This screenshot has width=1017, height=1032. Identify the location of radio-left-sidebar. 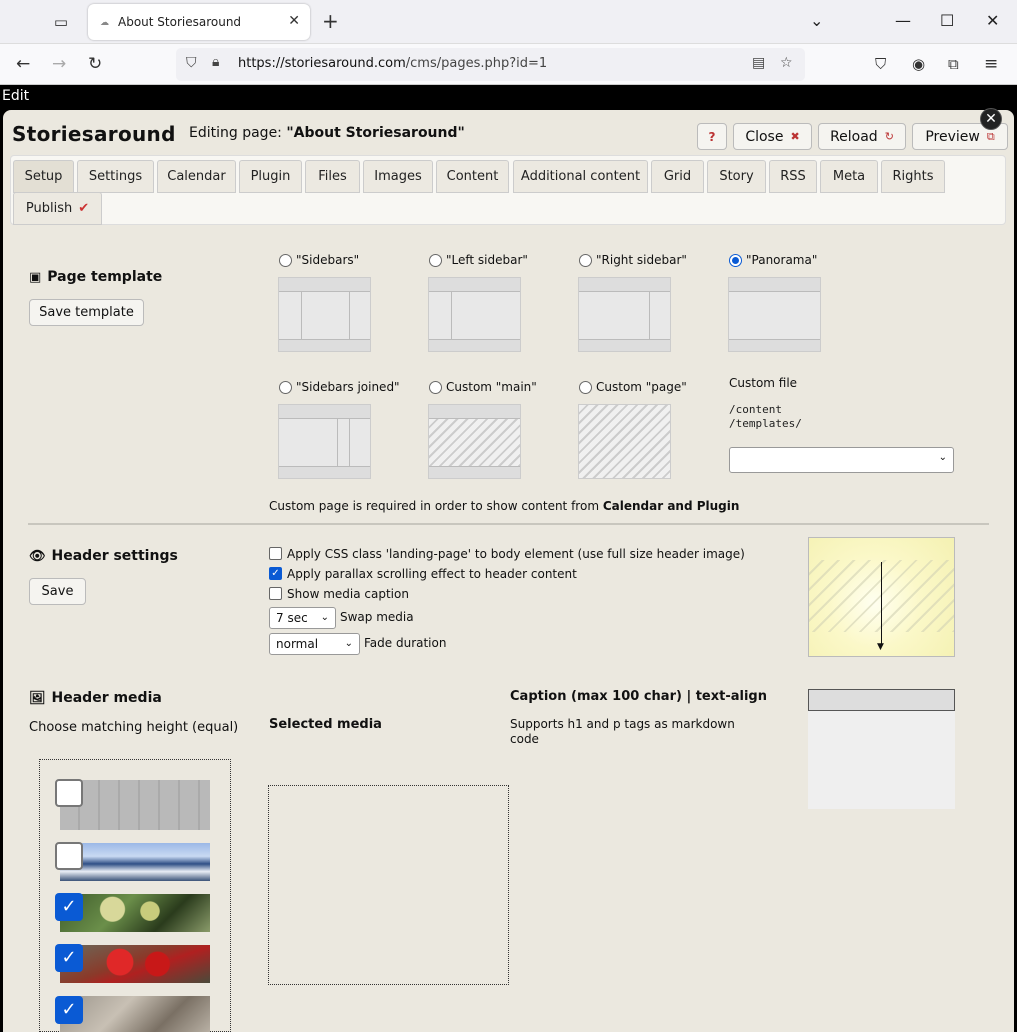
(435, 260).